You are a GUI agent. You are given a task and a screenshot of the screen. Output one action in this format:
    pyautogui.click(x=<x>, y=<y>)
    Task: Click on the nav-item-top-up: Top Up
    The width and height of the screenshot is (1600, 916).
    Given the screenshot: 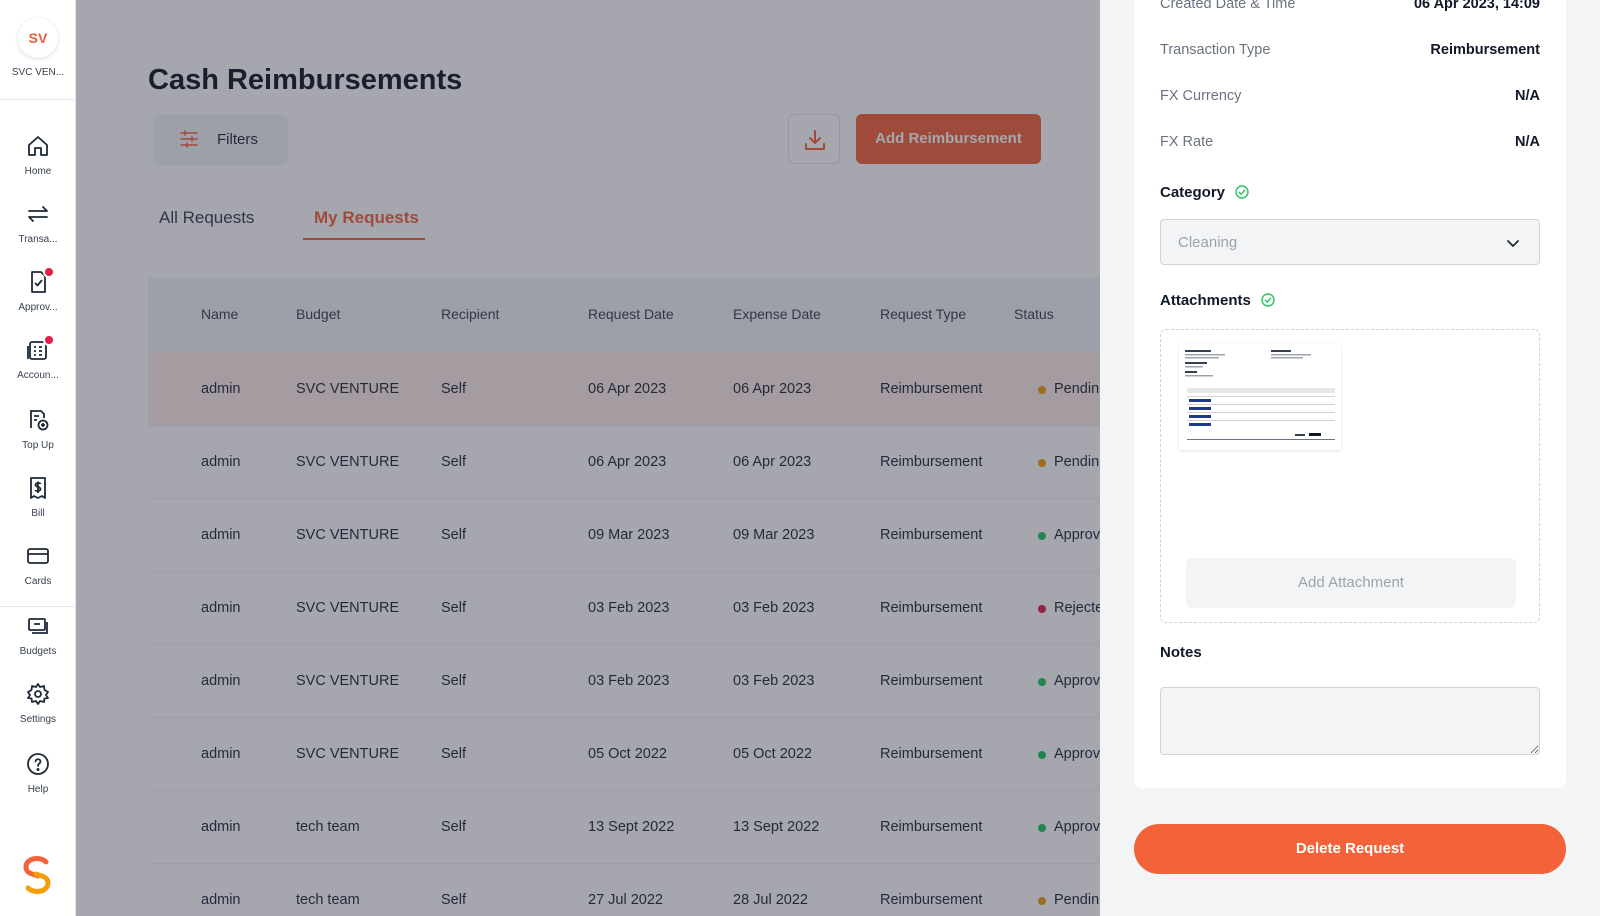 What is the action you would take?
    pyautogui.click(x=38, y=433)
    